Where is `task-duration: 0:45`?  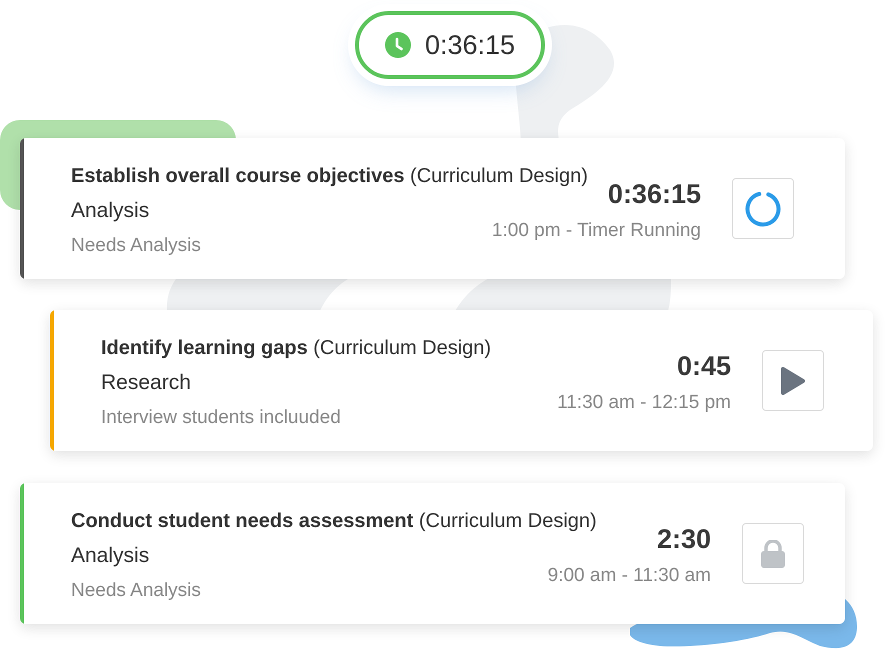 task-duration: 0:45 is located at coordinates (703, 366).